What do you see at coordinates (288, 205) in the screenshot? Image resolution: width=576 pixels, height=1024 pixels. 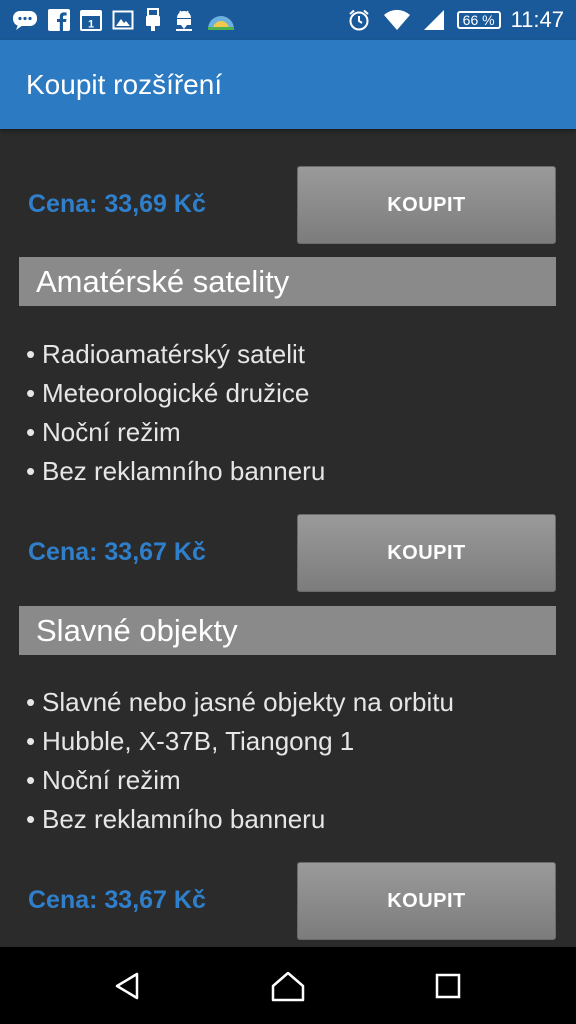 I see `buy-row: Cena: 33,69 Kč KOUPIT` at bounding box center [288, 205].